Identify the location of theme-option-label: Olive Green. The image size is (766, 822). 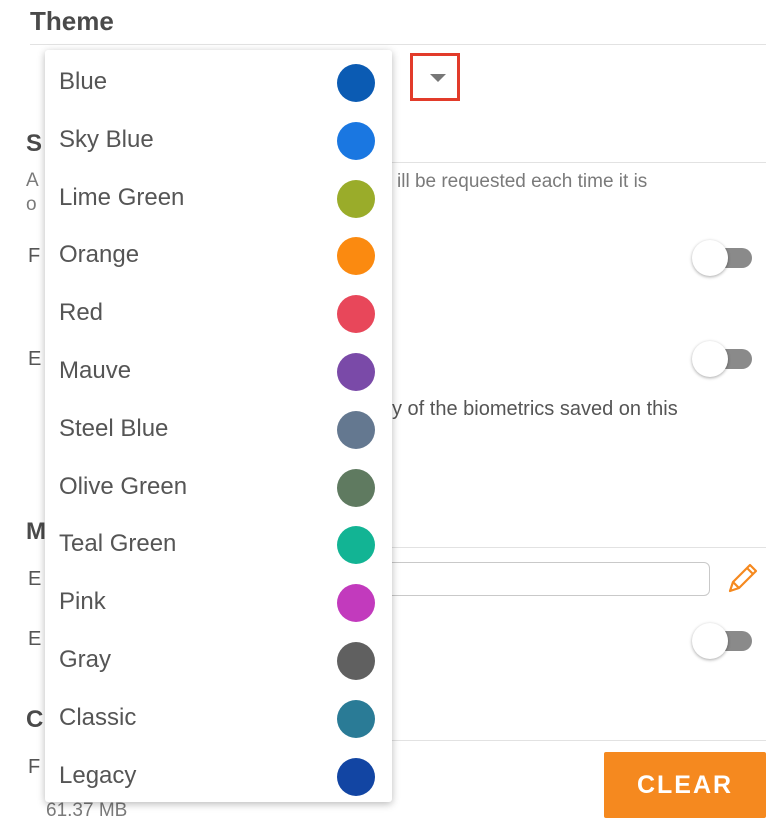
(123, 486).